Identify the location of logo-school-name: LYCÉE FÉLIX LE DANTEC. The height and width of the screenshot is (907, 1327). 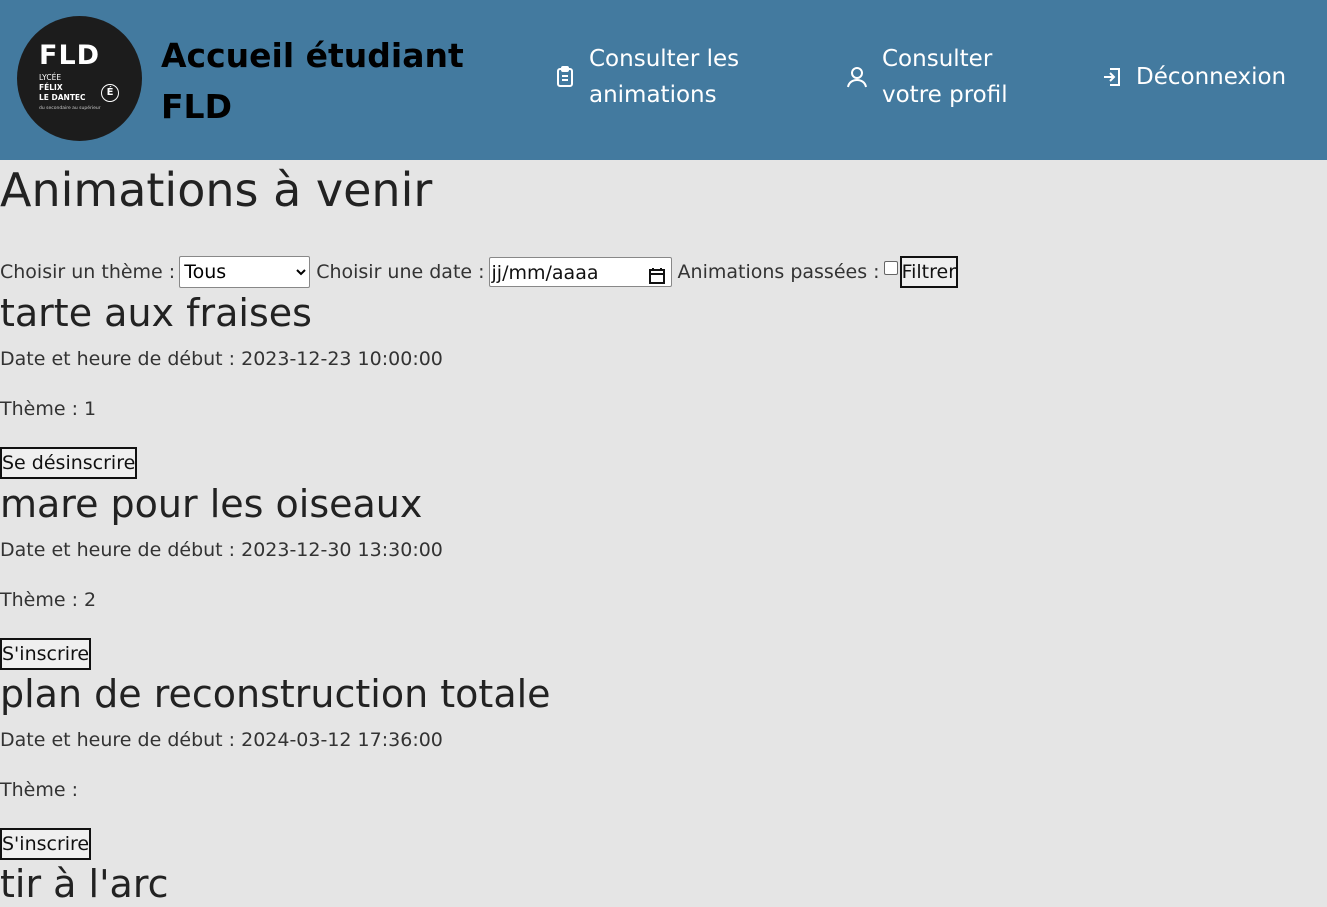
(62, 87).